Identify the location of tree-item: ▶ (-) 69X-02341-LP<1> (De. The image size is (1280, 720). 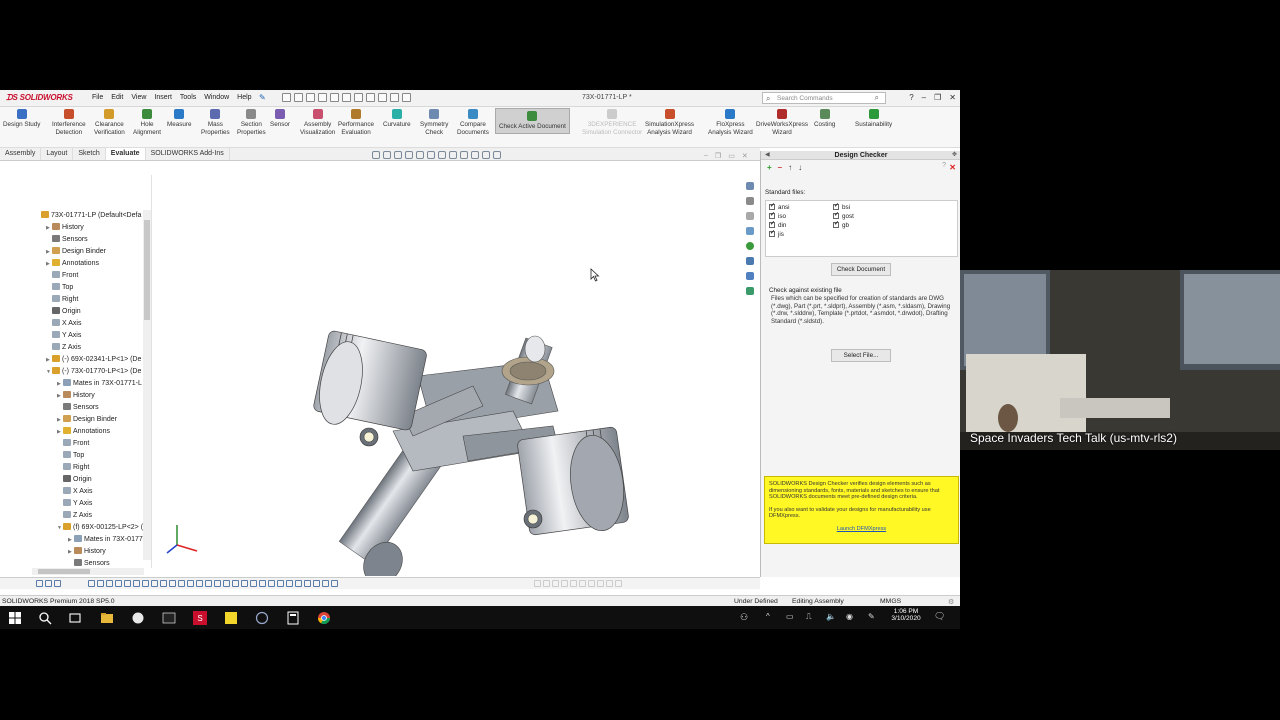
(93, 360).